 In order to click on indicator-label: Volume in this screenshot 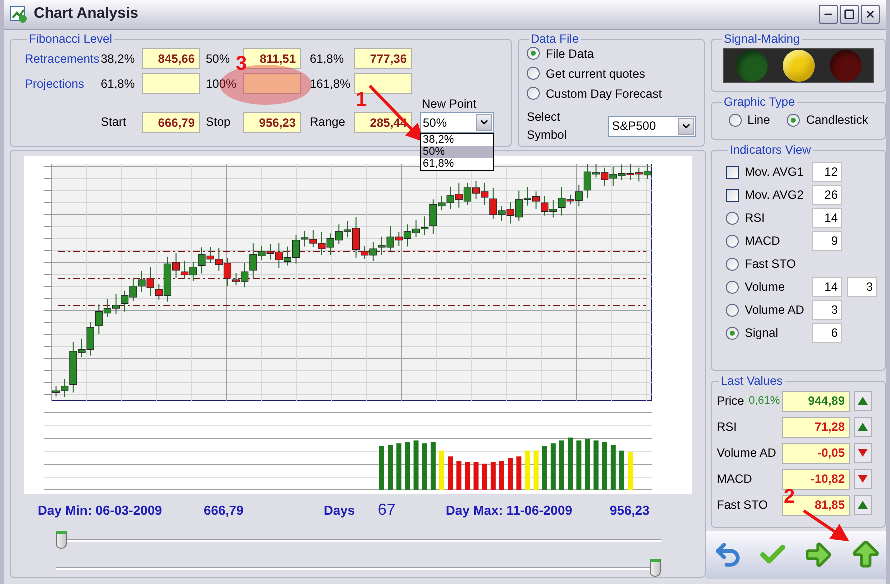, I will do `click(765, 287)`.